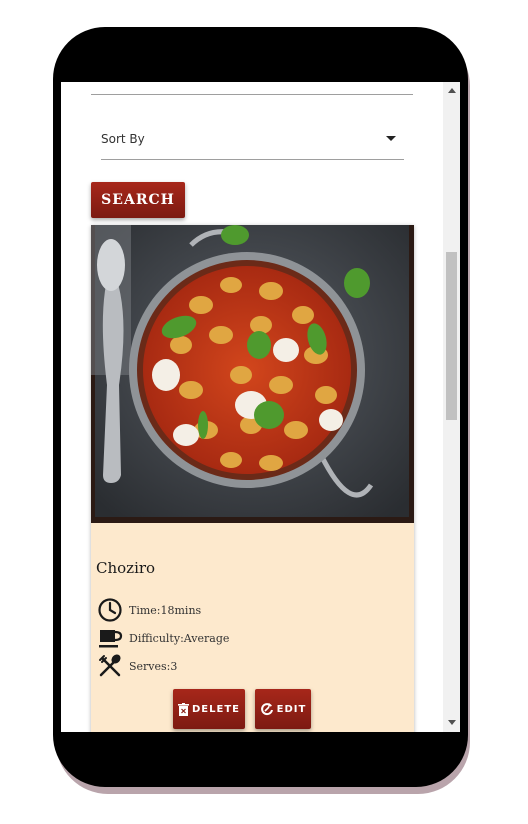 The height and width of the screenshot is (824, 528). I want to click on delete-button: DELETE, so click(209, 709).